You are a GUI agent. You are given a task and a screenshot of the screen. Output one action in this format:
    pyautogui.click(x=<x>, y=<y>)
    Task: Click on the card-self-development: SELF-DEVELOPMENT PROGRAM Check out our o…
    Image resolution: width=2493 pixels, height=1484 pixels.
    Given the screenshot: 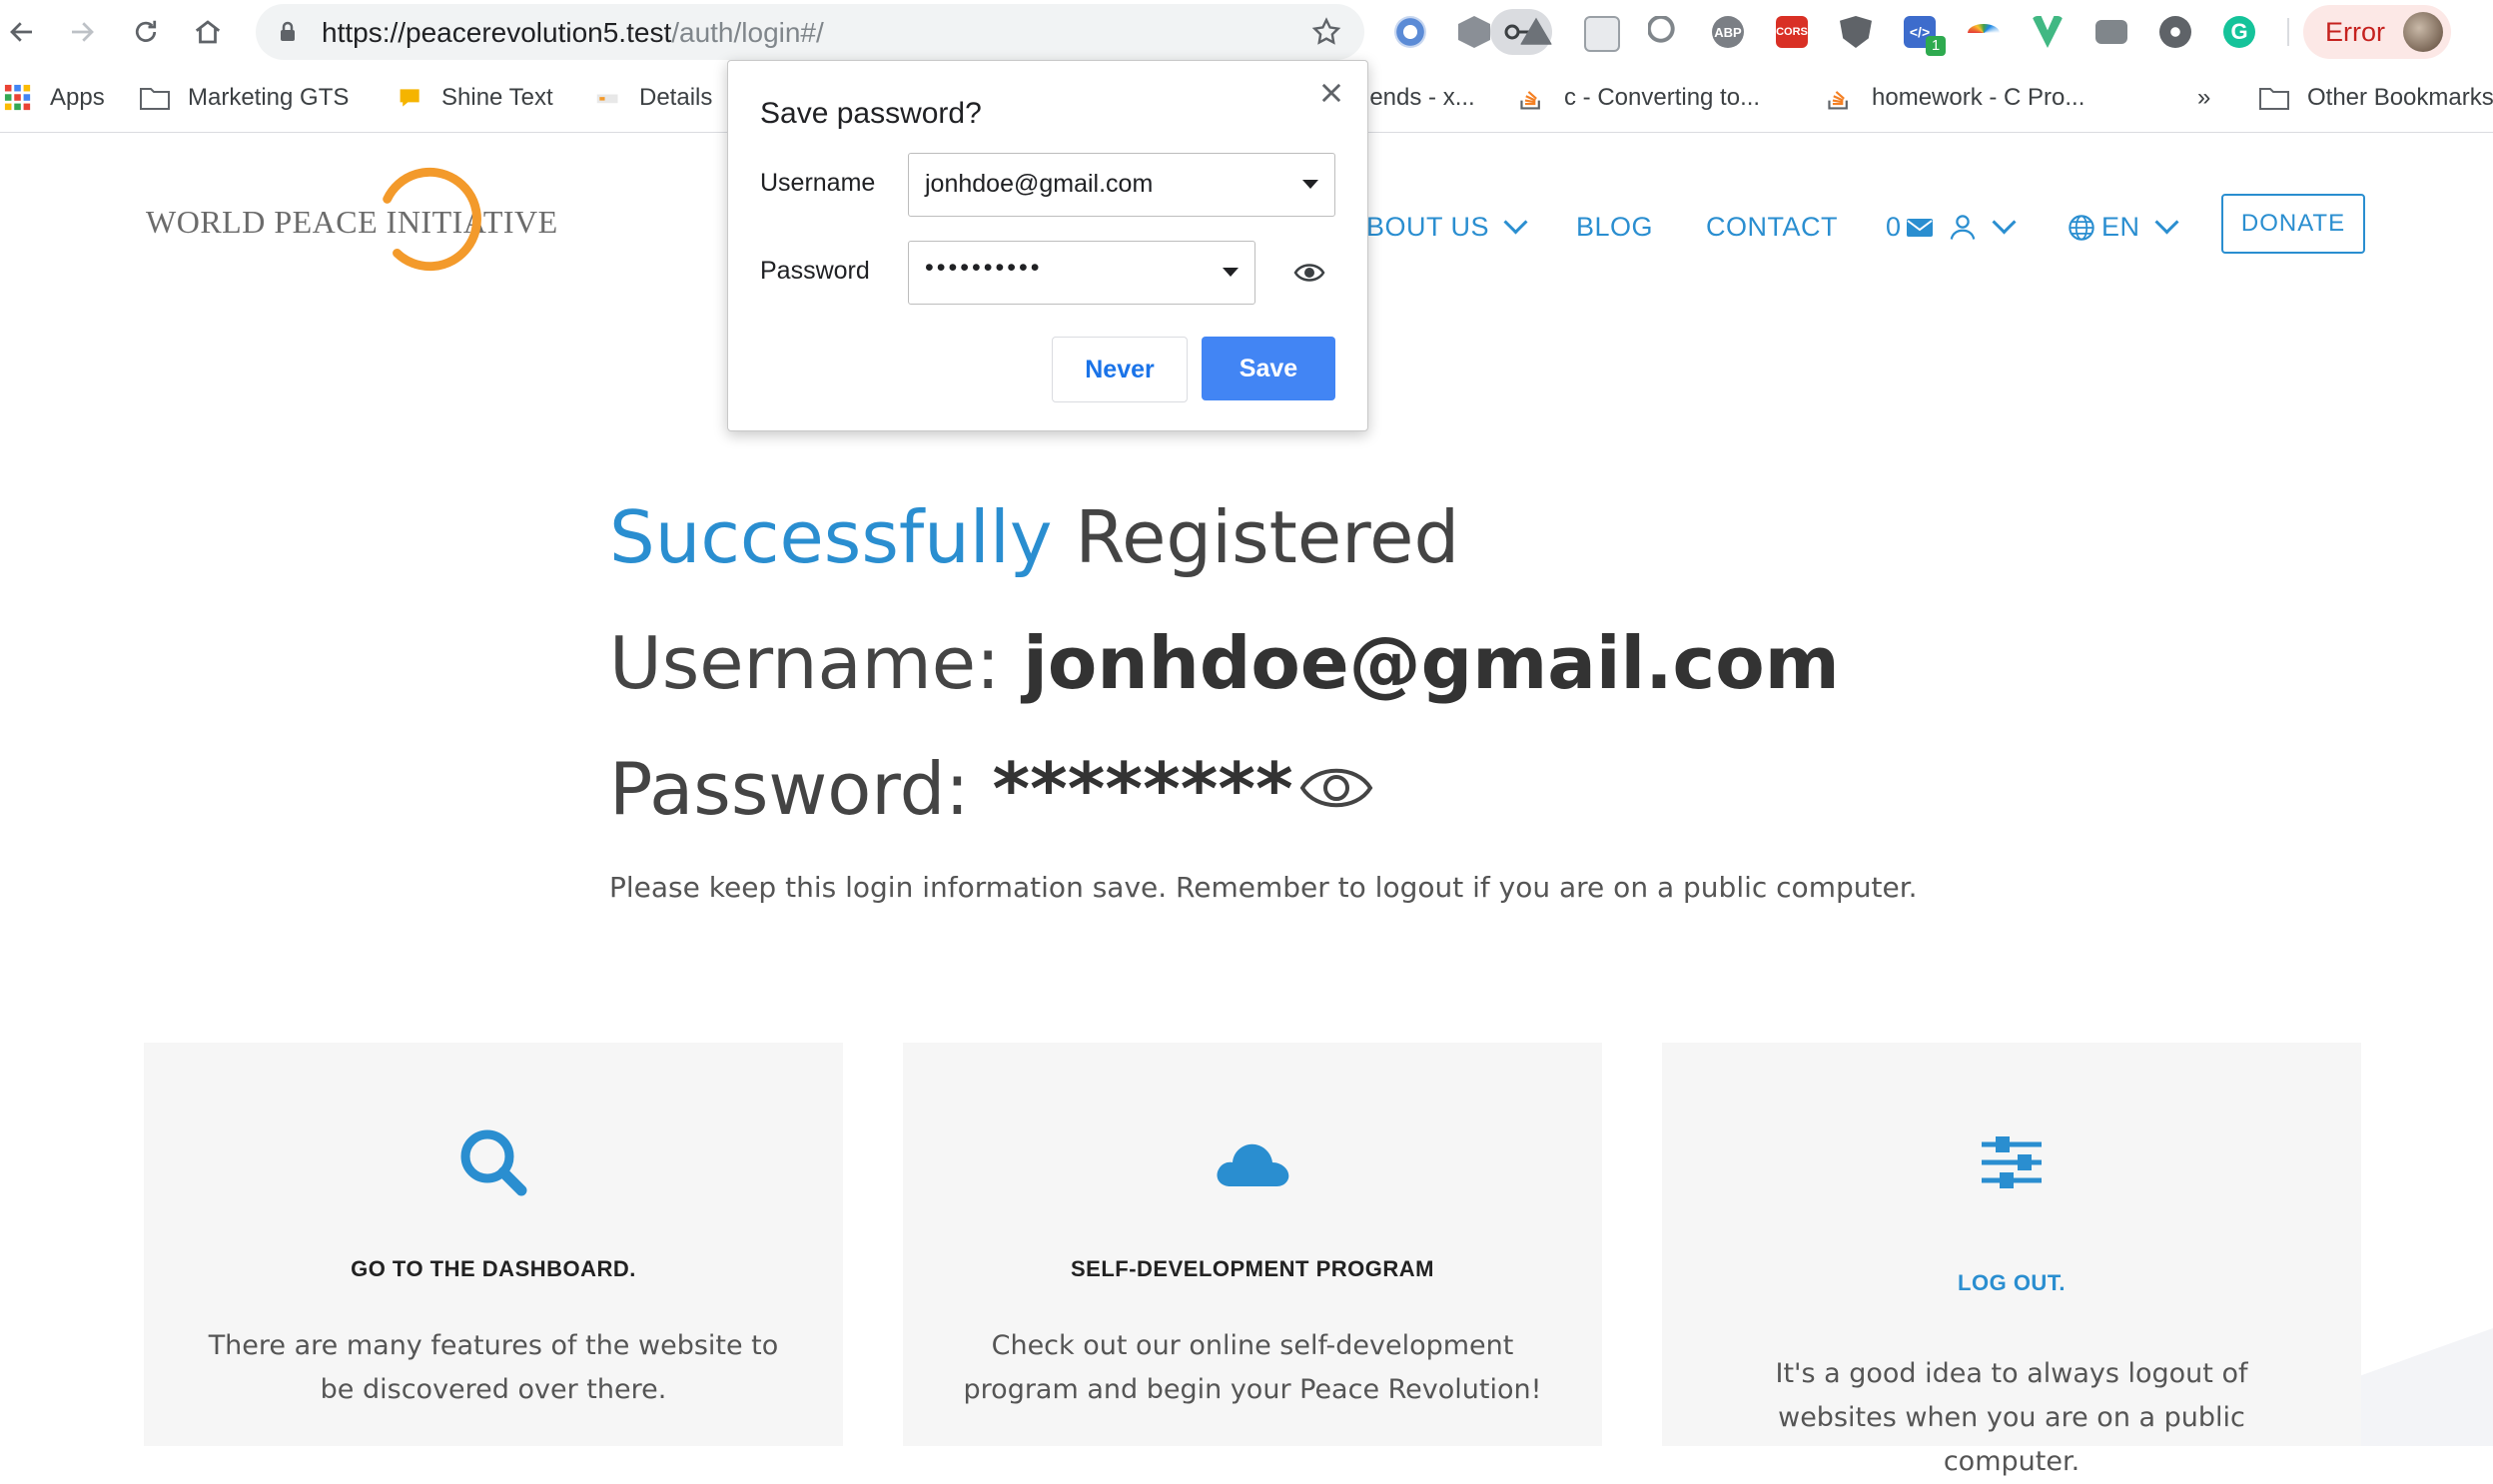 What is the action you would take?
    pyautogui.click(x=1252, y=1245)
    